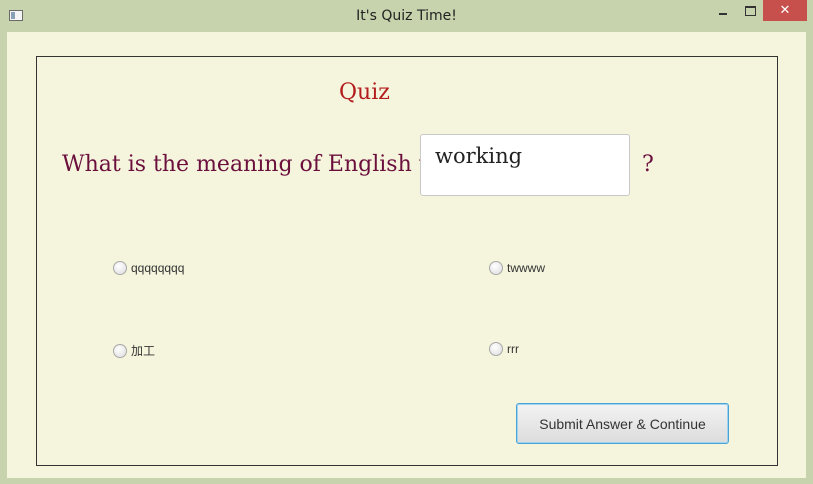 Image resolution: width=813 pixels, height=484 pixels. What do you see at coordinates (526, 268) in the screenshot?
I see `answer-option-label: twwww` at bounding box center [526, 268].